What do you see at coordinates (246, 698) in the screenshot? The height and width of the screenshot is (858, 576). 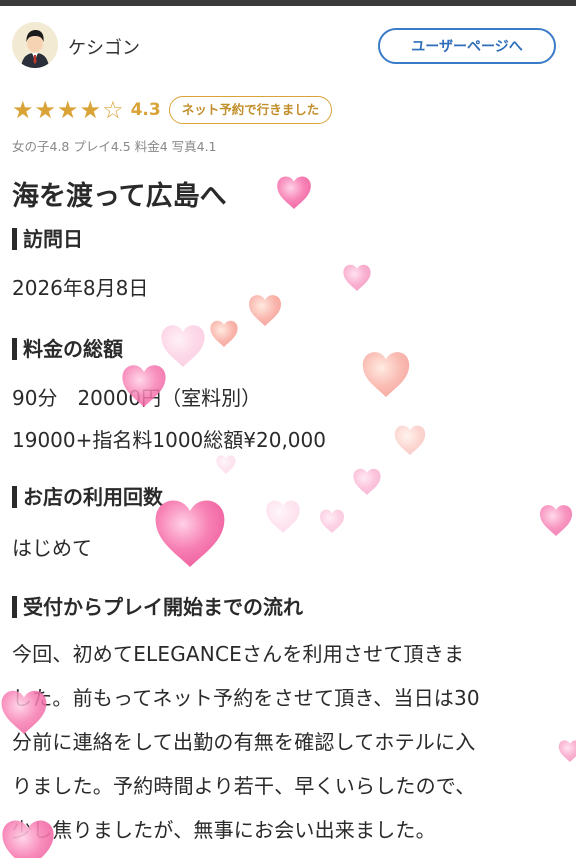 I see `flow-line: した。前もってネット予約をさせて頂き、当日は30` at bounding box center [246, 698].